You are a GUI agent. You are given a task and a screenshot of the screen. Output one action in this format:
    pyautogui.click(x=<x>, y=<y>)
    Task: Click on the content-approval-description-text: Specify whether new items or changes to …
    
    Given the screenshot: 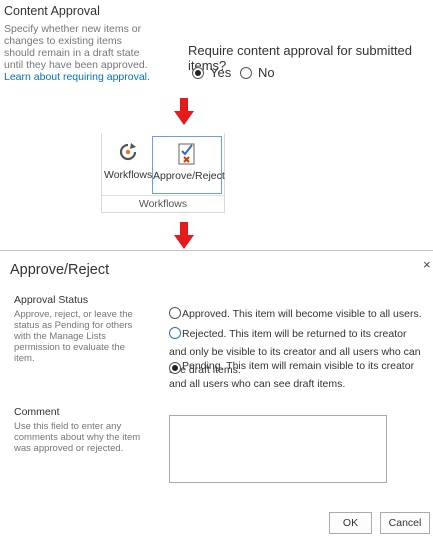 What is the action you would take?
    pyautogui.click(x=76, y=47)
    